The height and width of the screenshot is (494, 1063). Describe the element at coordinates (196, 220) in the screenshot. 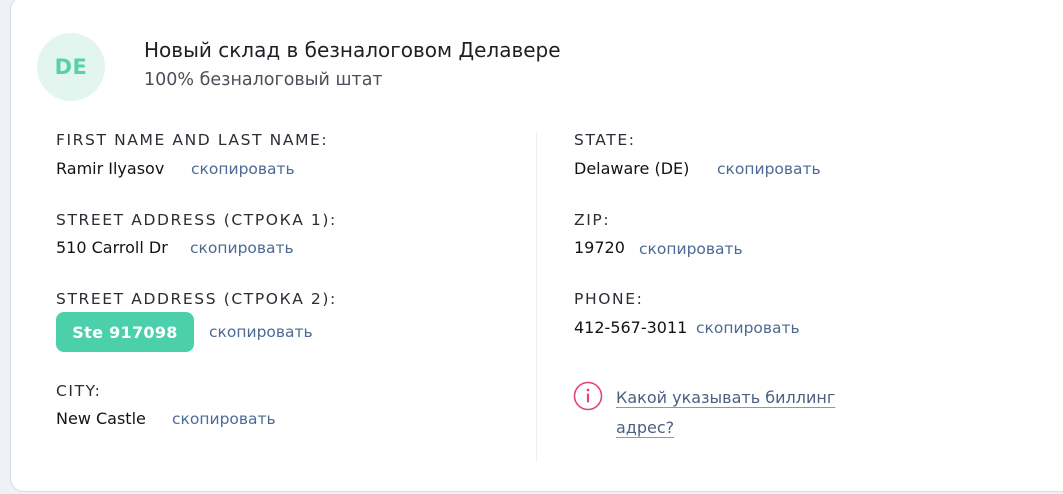

I see `street1-label: STREET ADDRESS (СТРОКА 1):` at that location.